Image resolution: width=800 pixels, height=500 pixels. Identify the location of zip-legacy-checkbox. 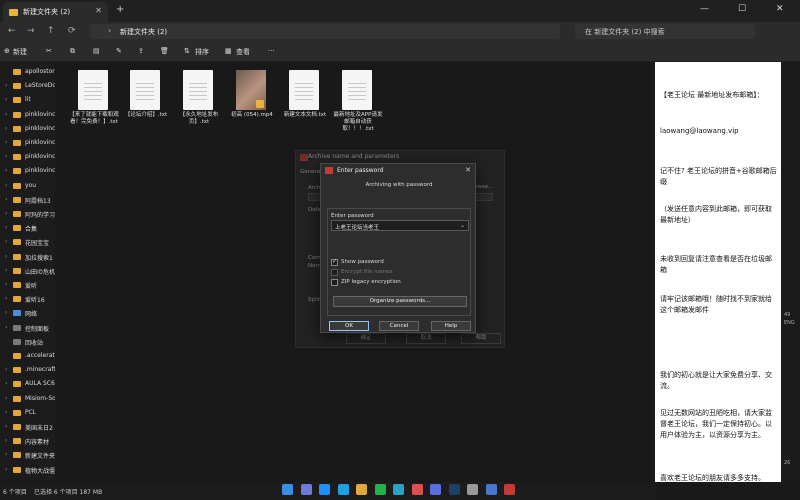
(334, 282).